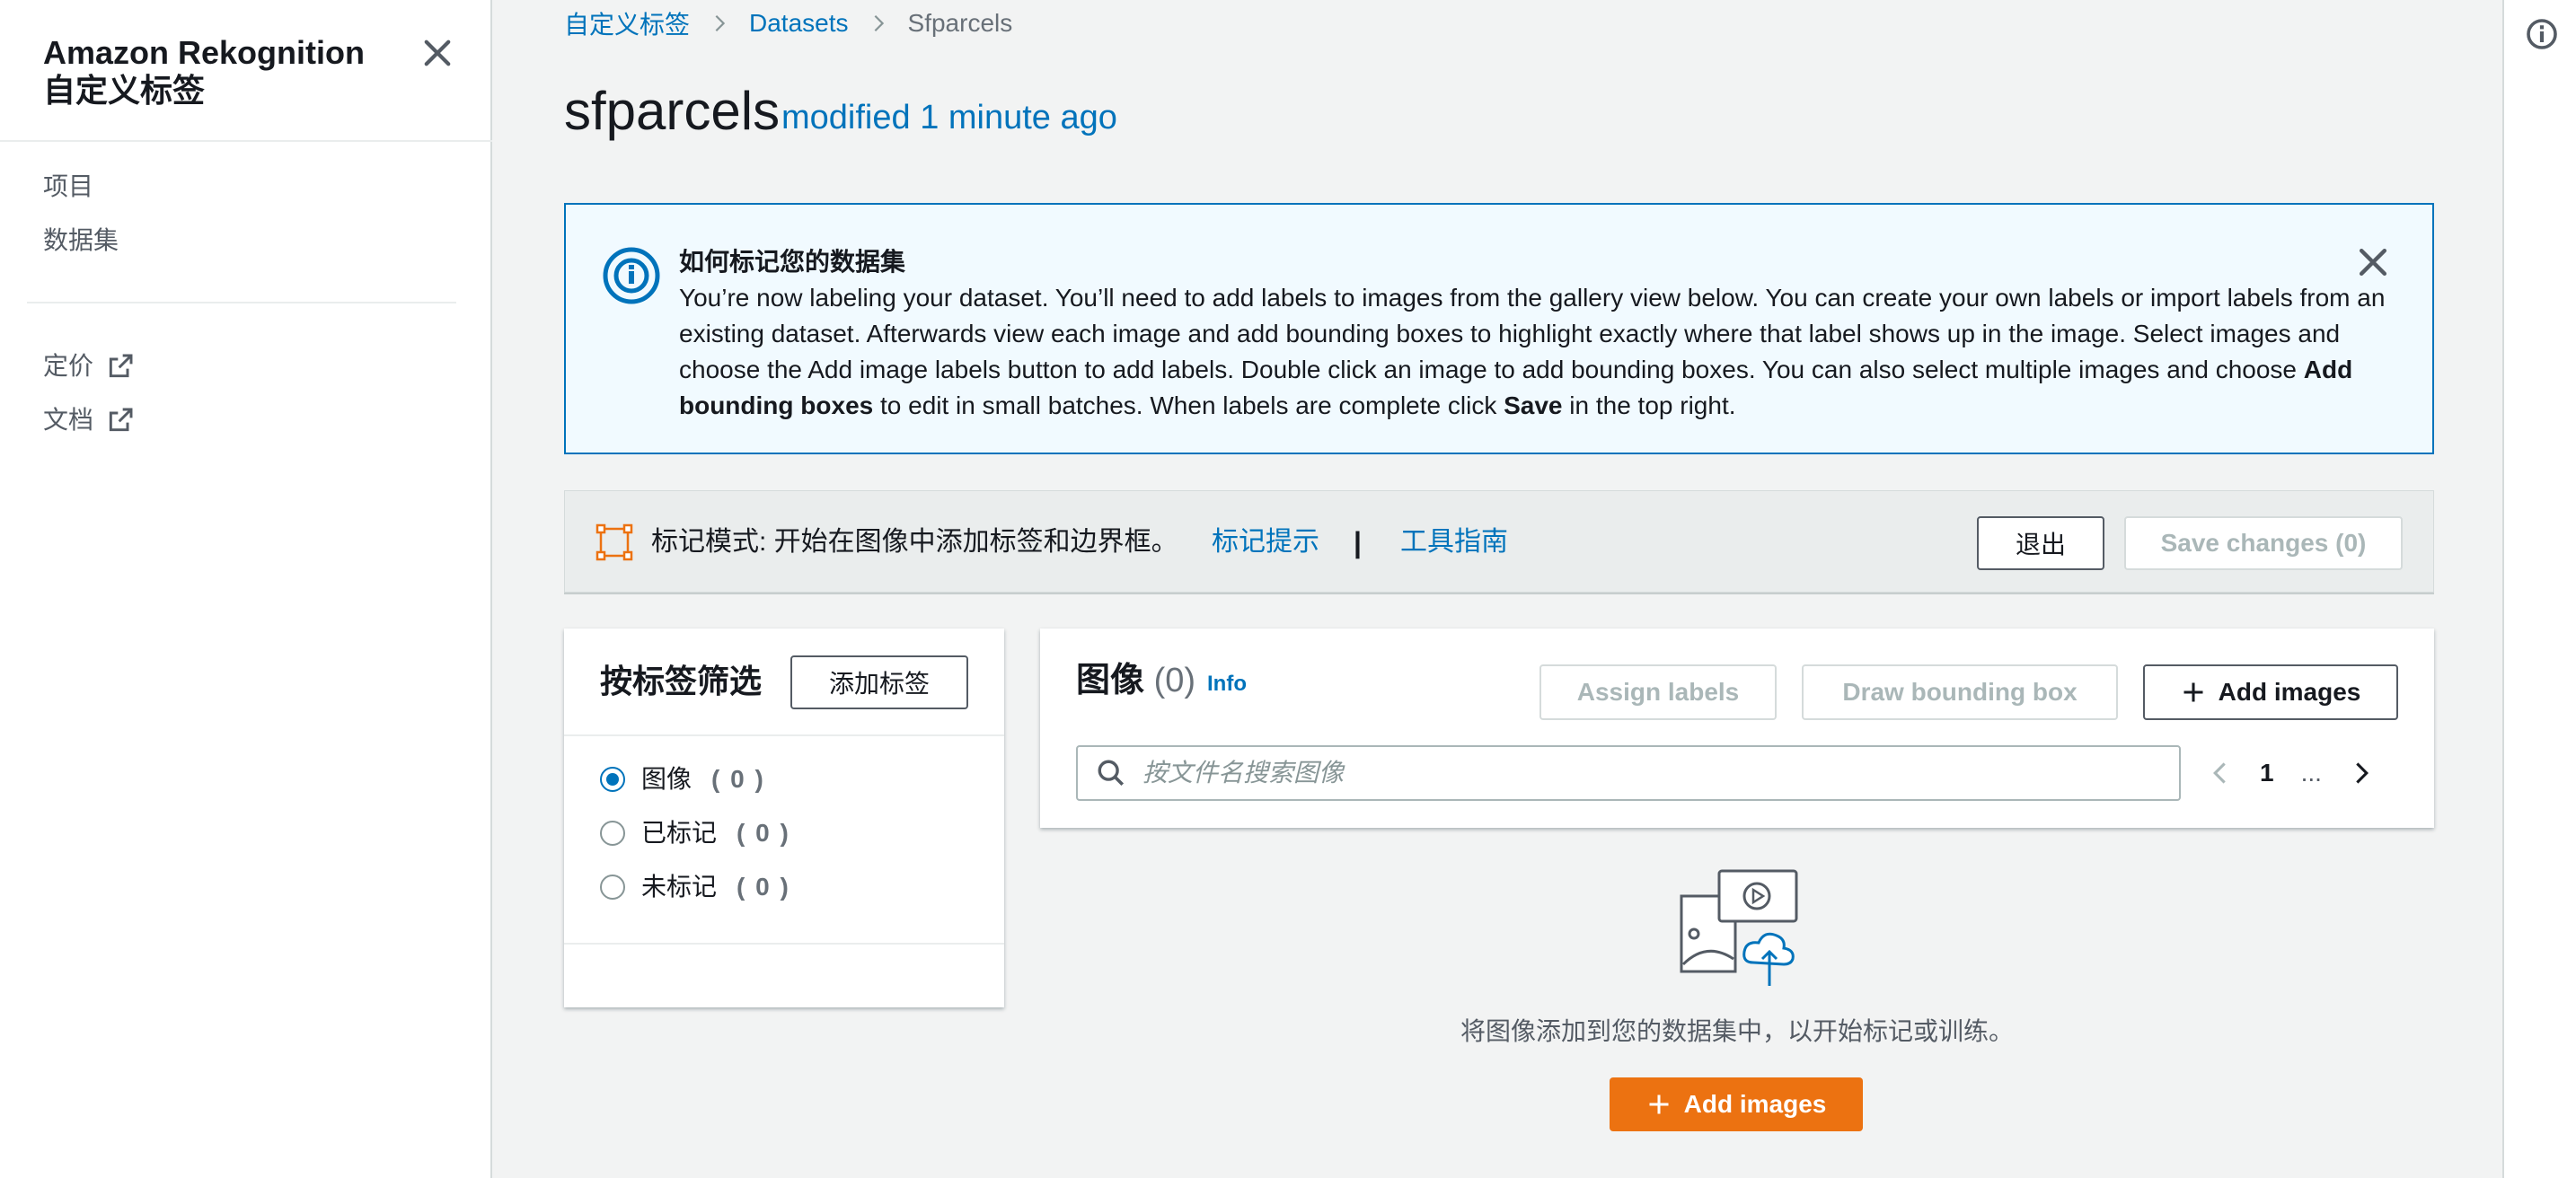  Describe the element at coordinates (914, 542) in the screenshot. I see `labeling-mode-text: 标记模式: 开始在图像中添加标签和边界框。` at that location.